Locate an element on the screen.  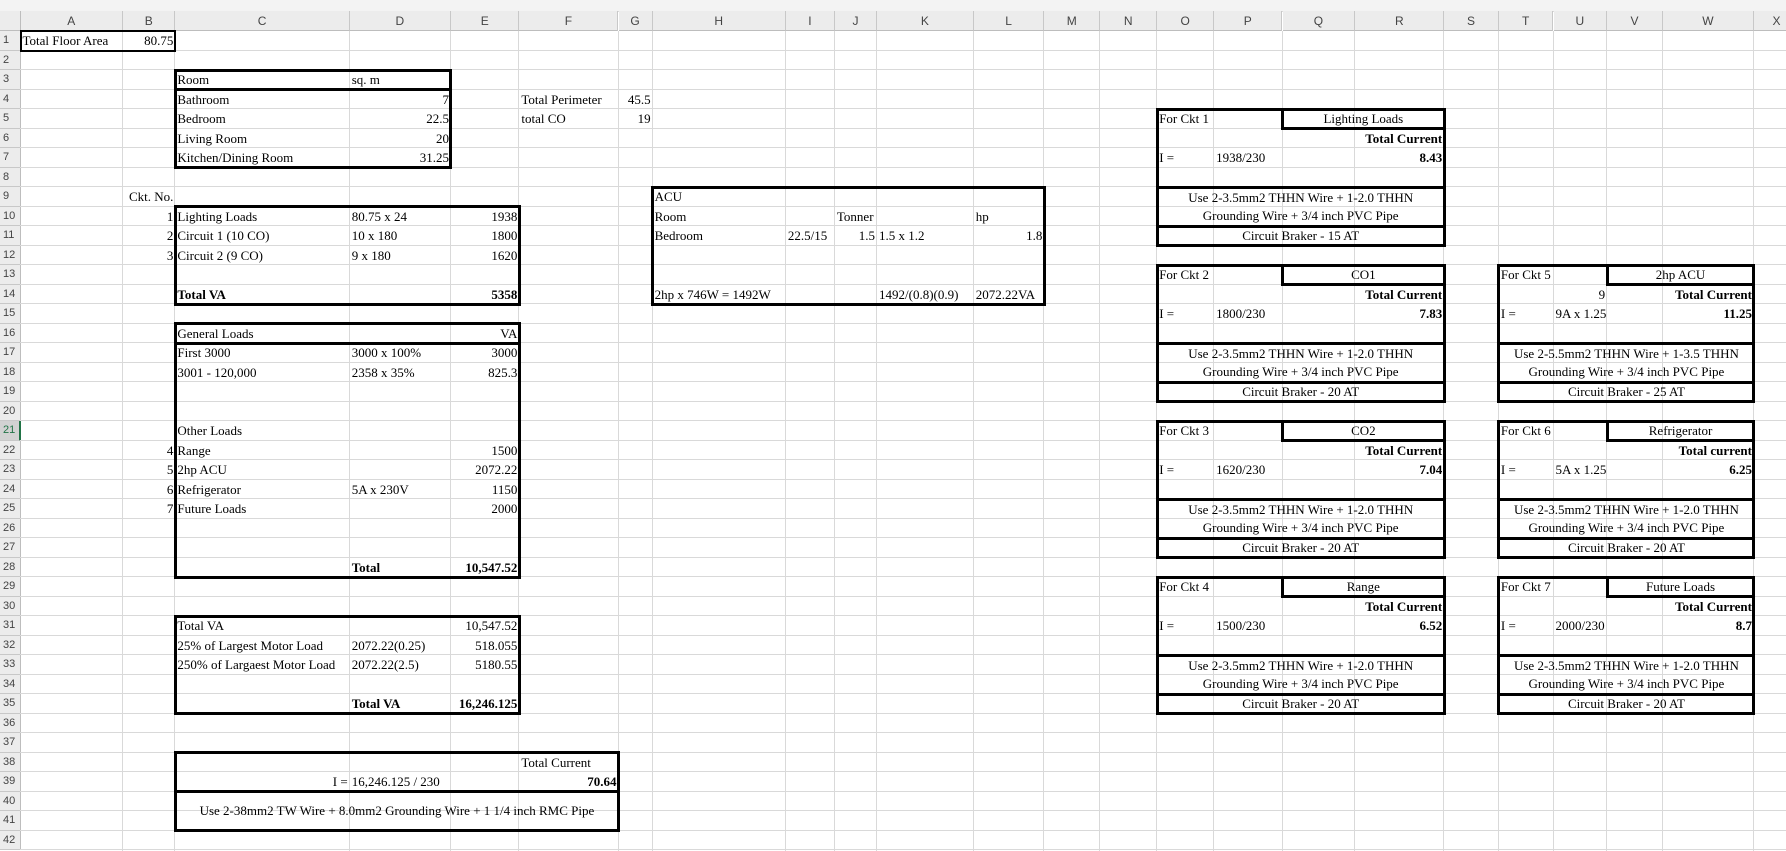
ckt-title: For Ckt 1 is located at coordinates (1185, 119).